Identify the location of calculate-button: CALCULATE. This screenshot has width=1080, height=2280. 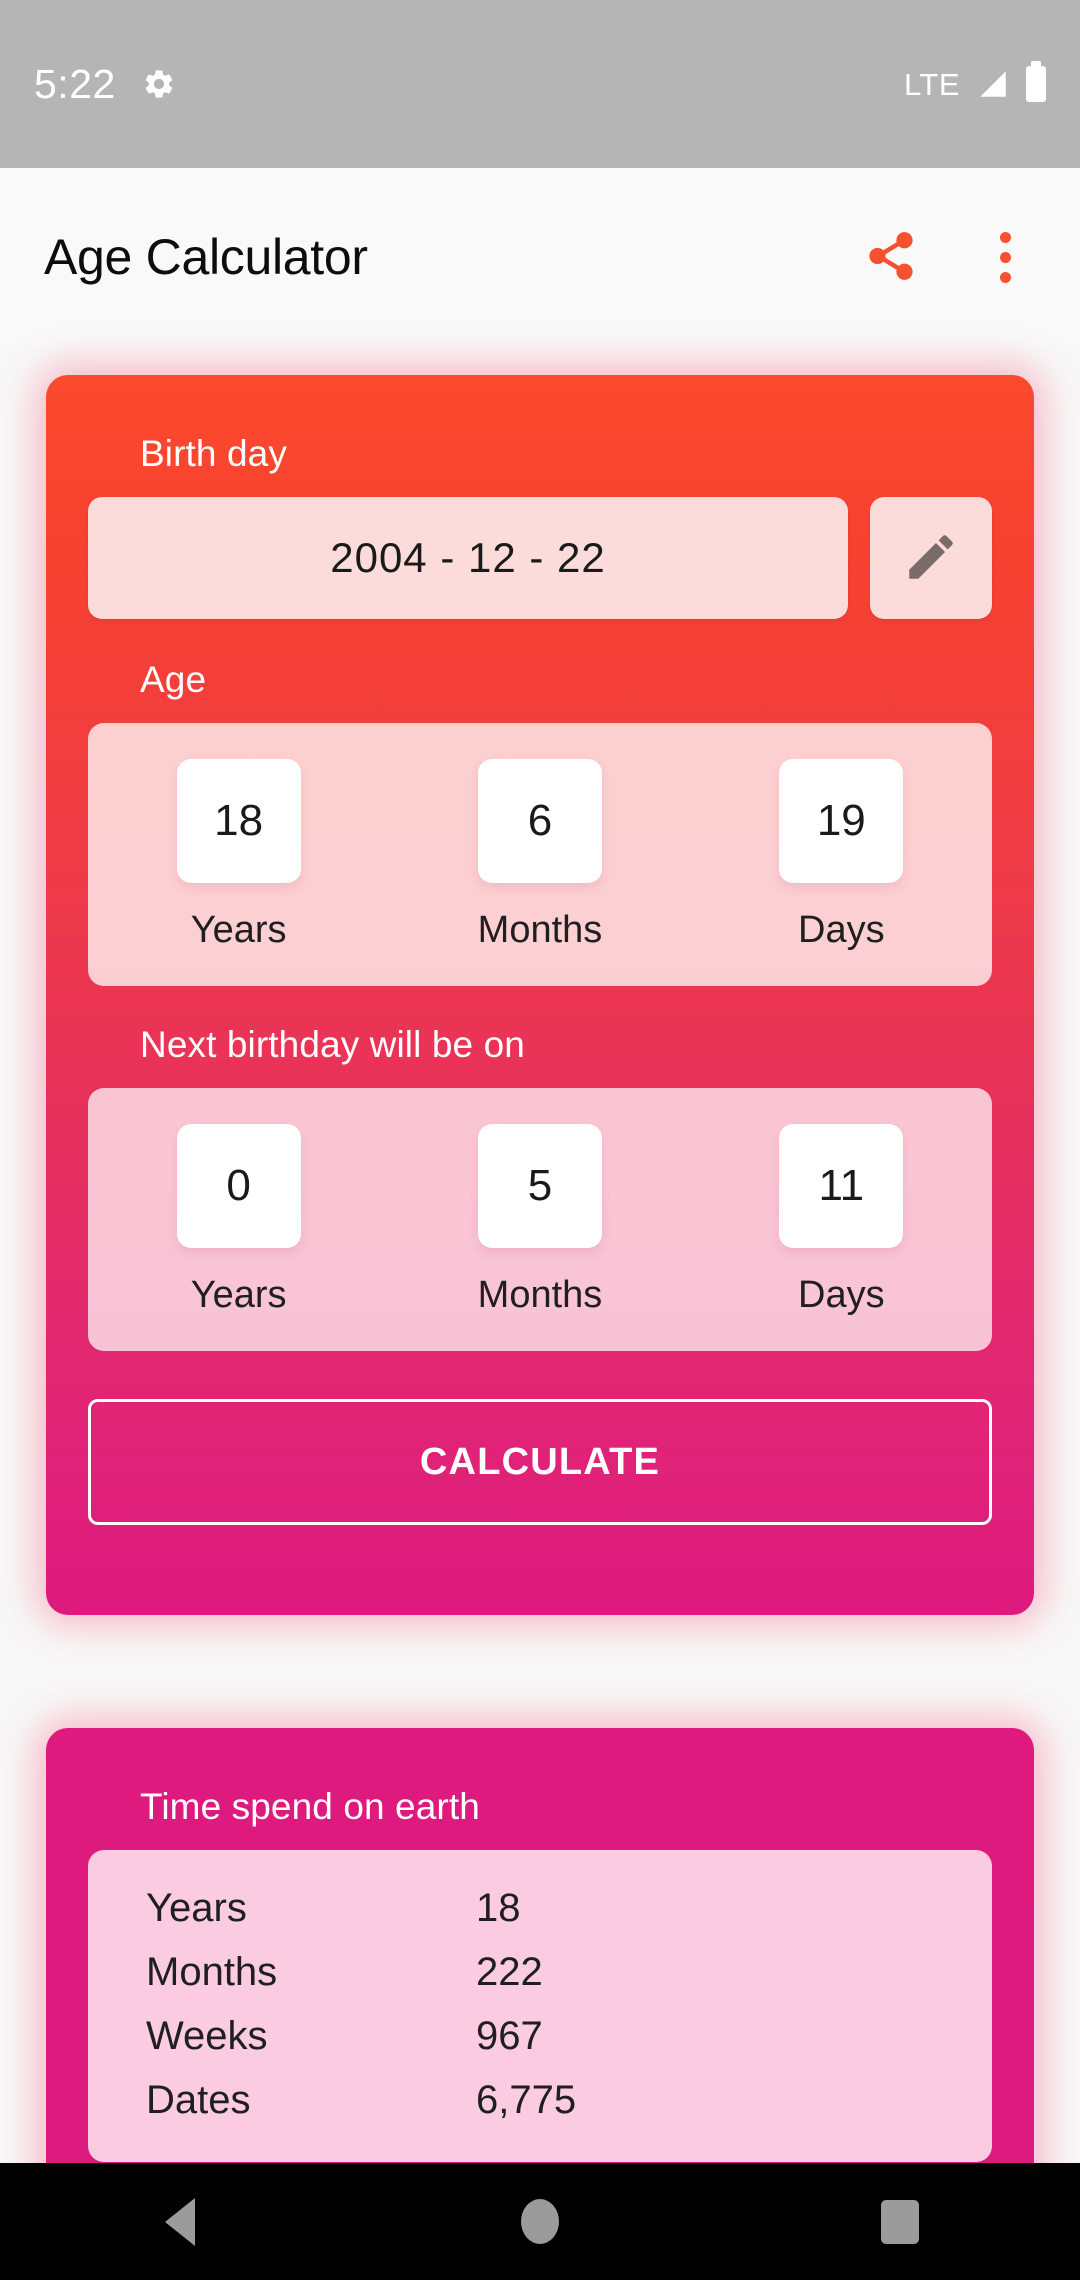
(540, 1462).